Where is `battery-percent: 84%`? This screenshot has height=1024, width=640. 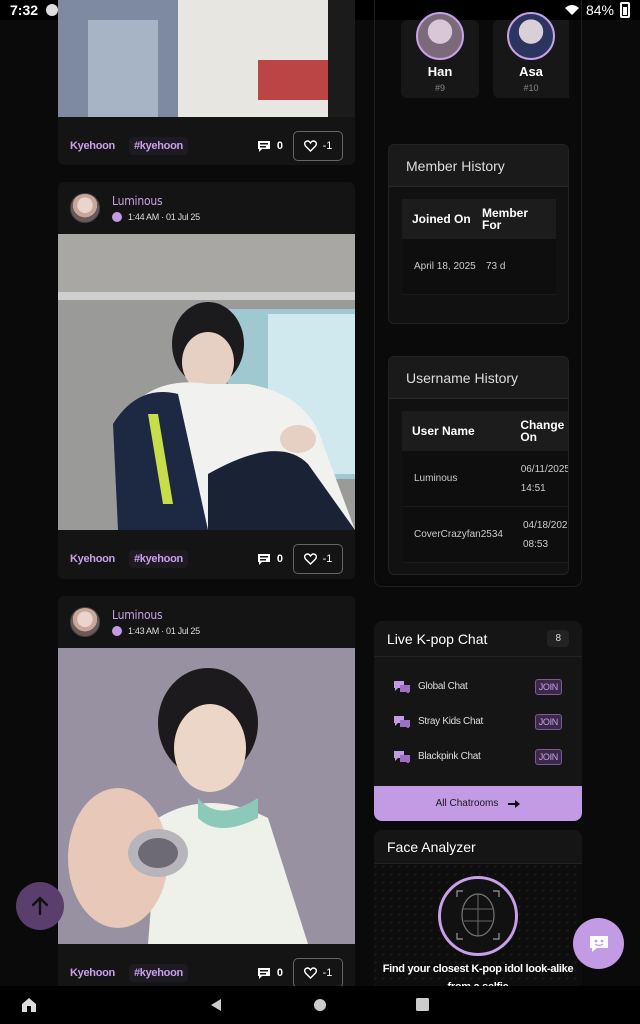
battery-percent: 84% is located at coordinates (599, 10).